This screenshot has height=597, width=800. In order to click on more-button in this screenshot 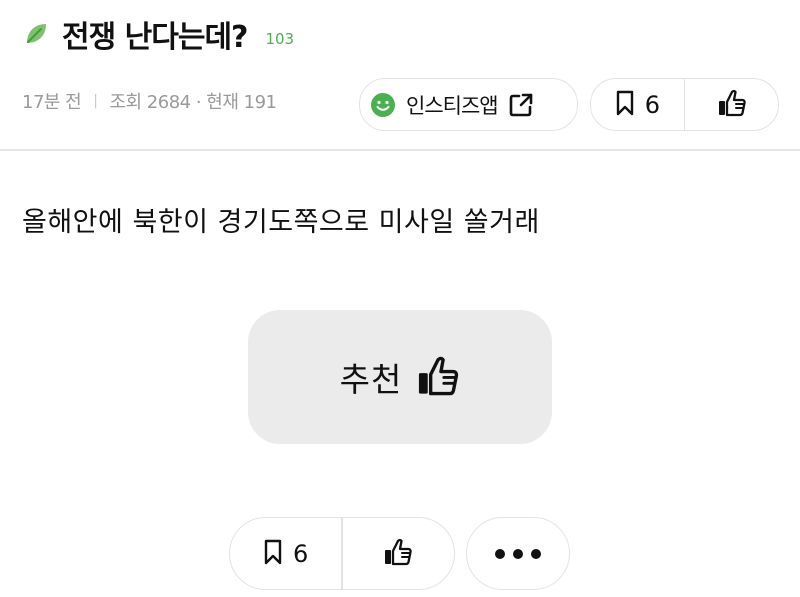, I will do `click(518, 553)`.